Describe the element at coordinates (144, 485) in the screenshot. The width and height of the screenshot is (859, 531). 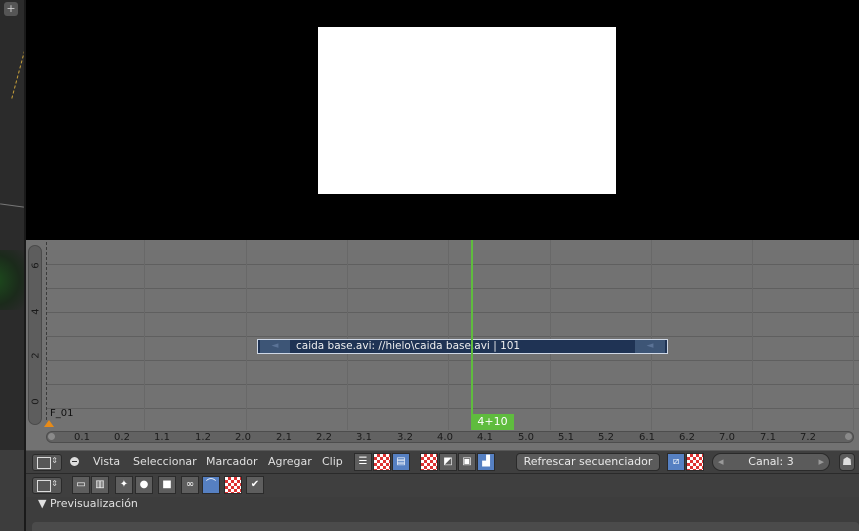
I see `world-tab-icon: ●` at that location.